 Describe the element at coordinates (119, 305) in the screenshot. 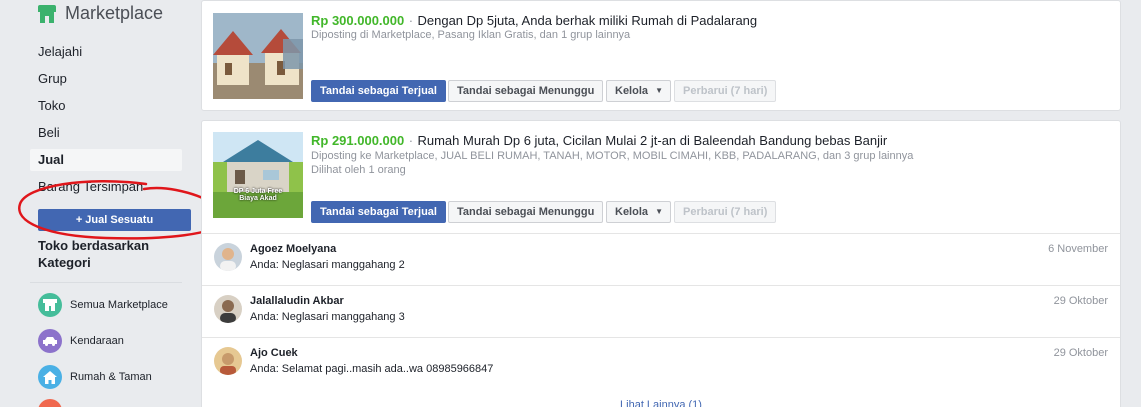

I see `category-label: Semua Marketplace` at that location.